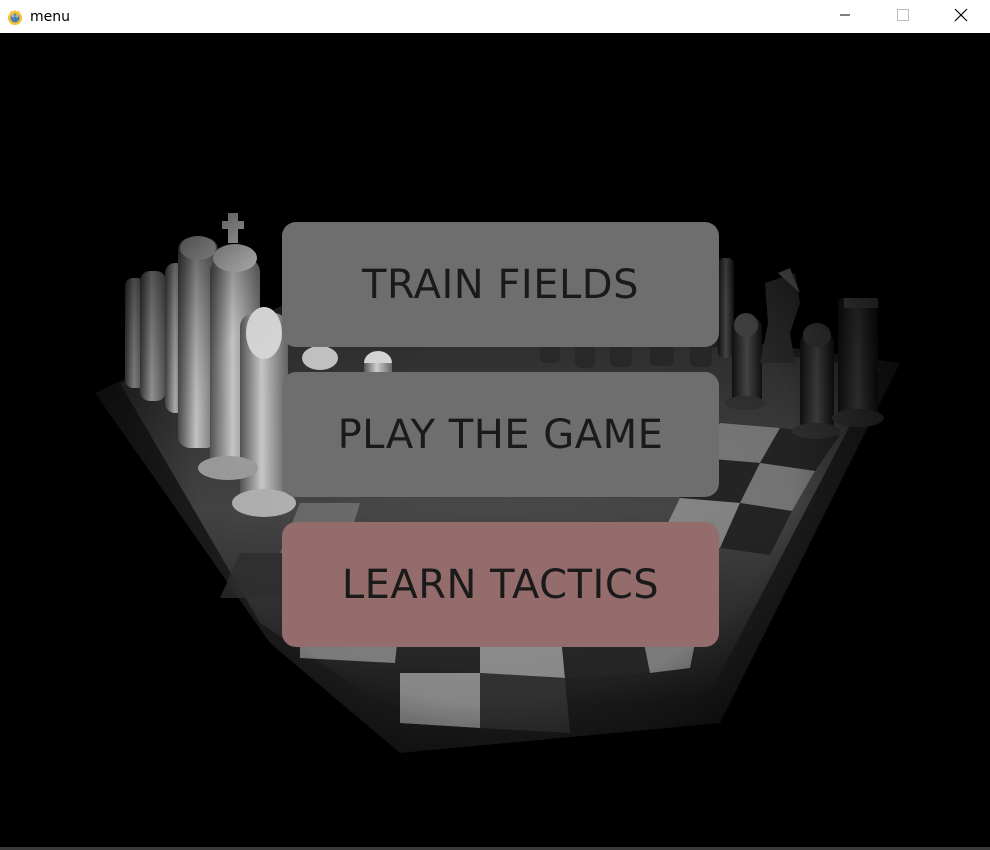 The image size is (990, 850). What do you see at coordinates (500, 584) in the screenshot?
I see `learn-tactics-button: LEARN TACTICS` at bounding box center [500, 584].